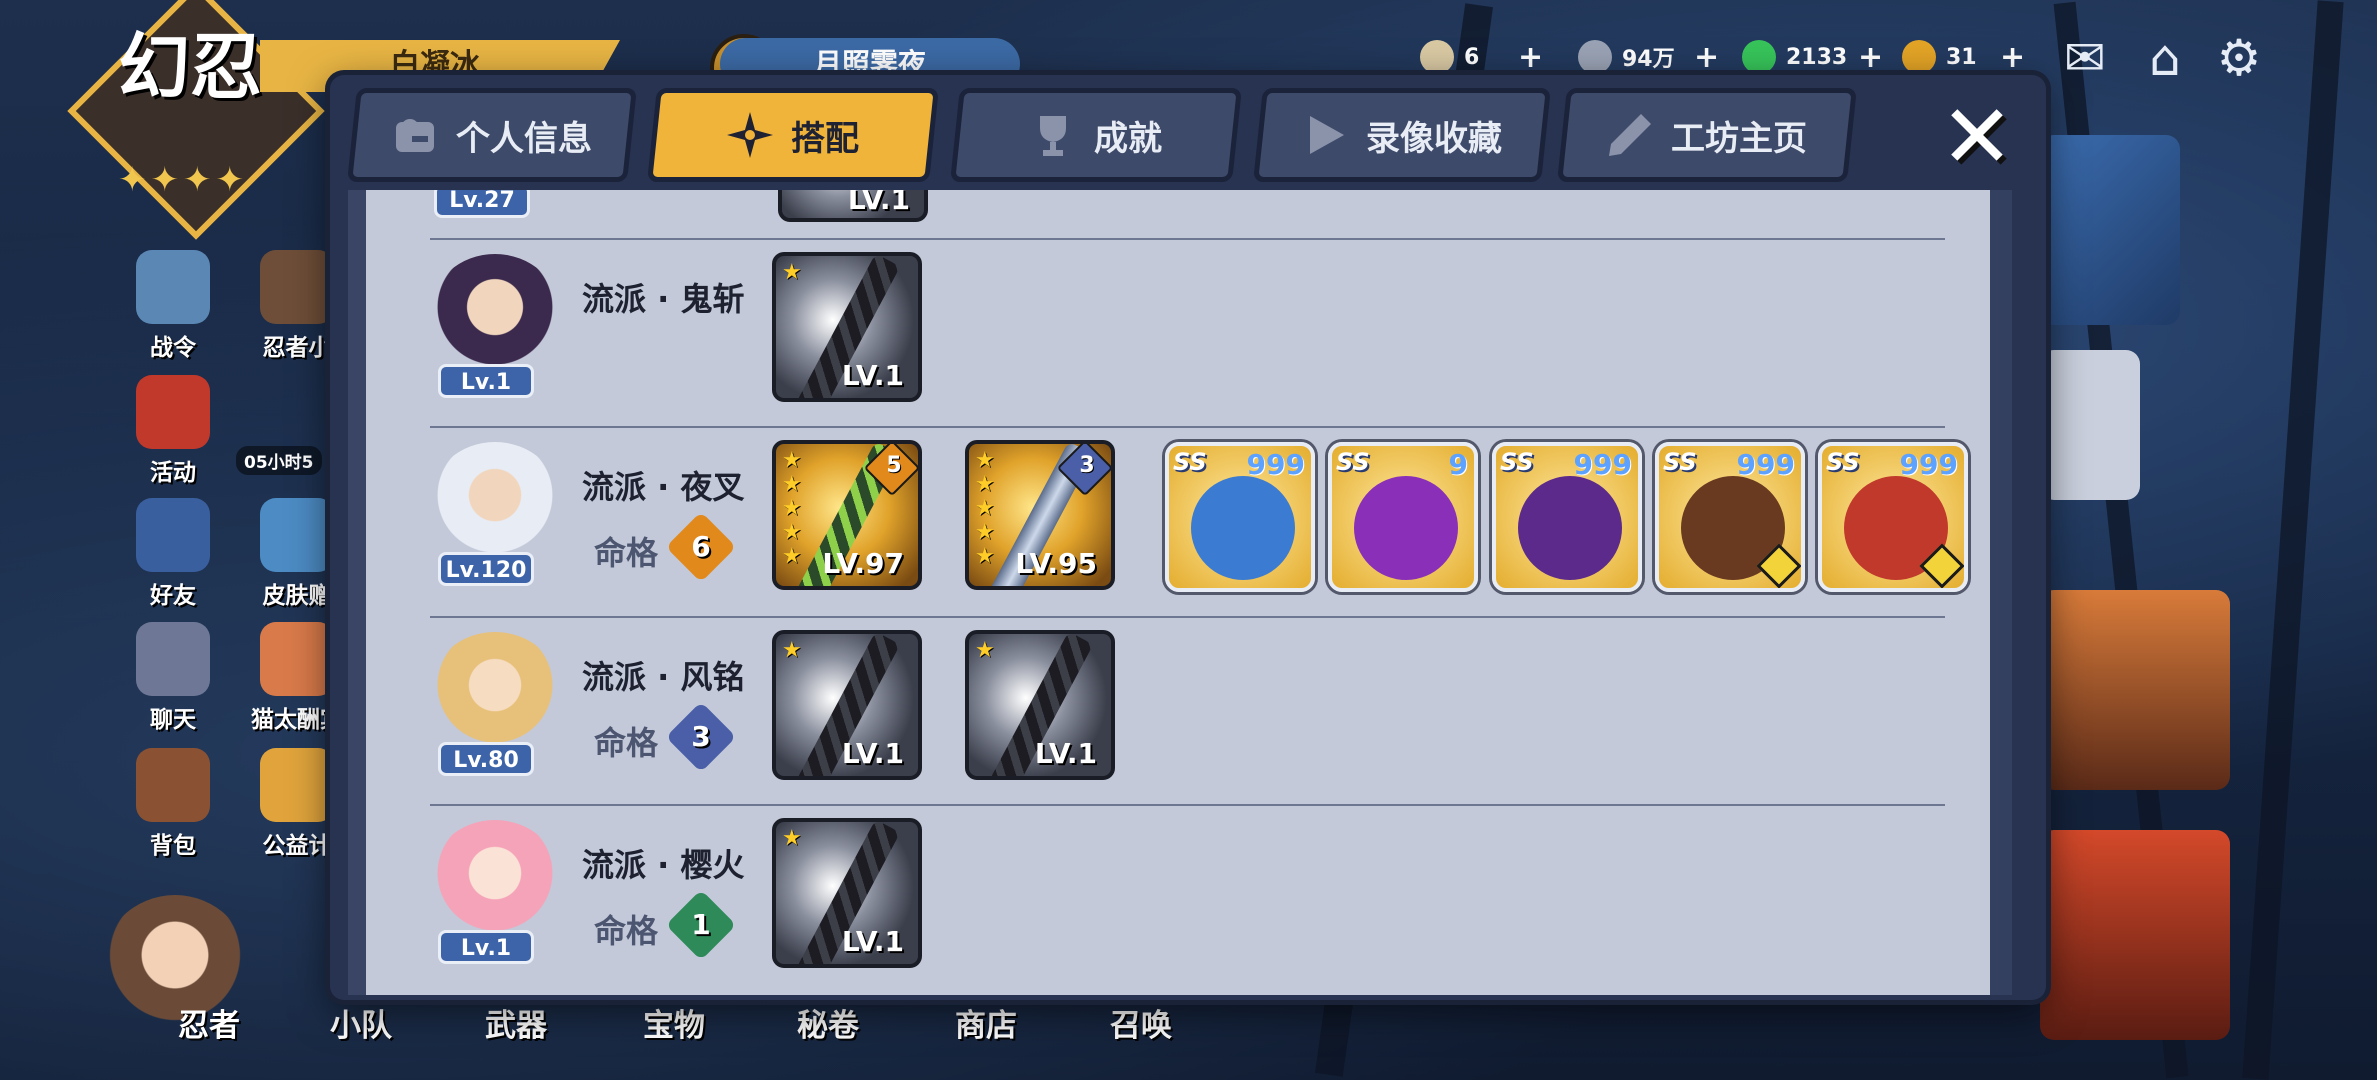 This screenshot has width=2377, height=1080. Describe the element at coordinates (1187, 905) in the screenshot. I see `loadout-row: Lv.1 流派 · 樱火 命格 1 ★ LV.1` at that location.